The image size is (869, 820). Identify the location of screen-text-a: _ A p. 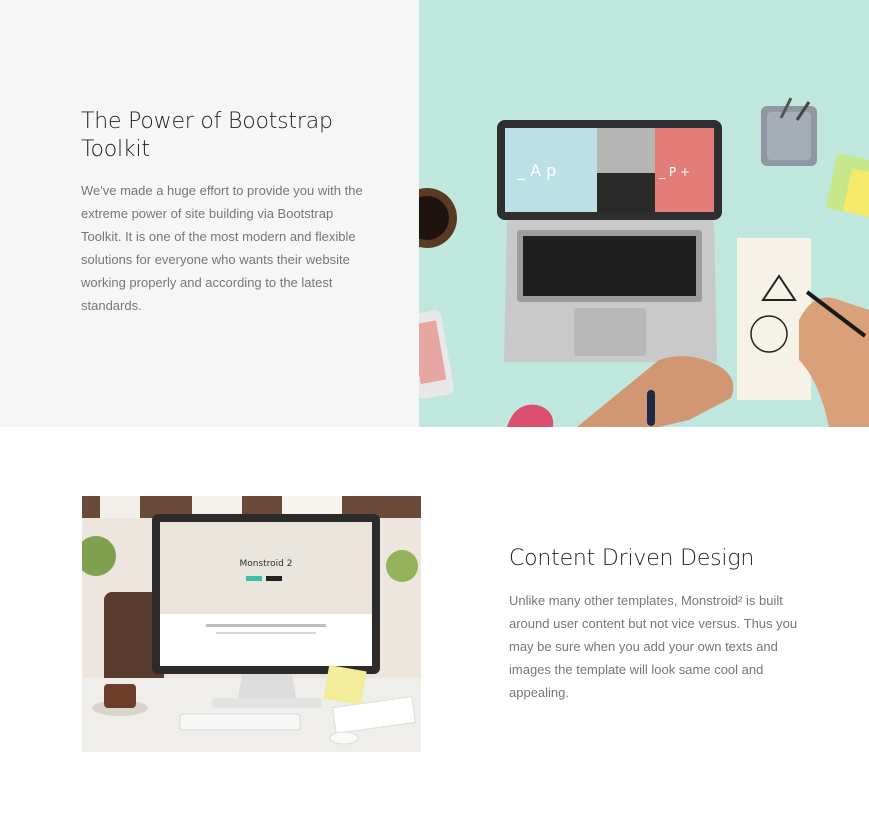
(536, 171).